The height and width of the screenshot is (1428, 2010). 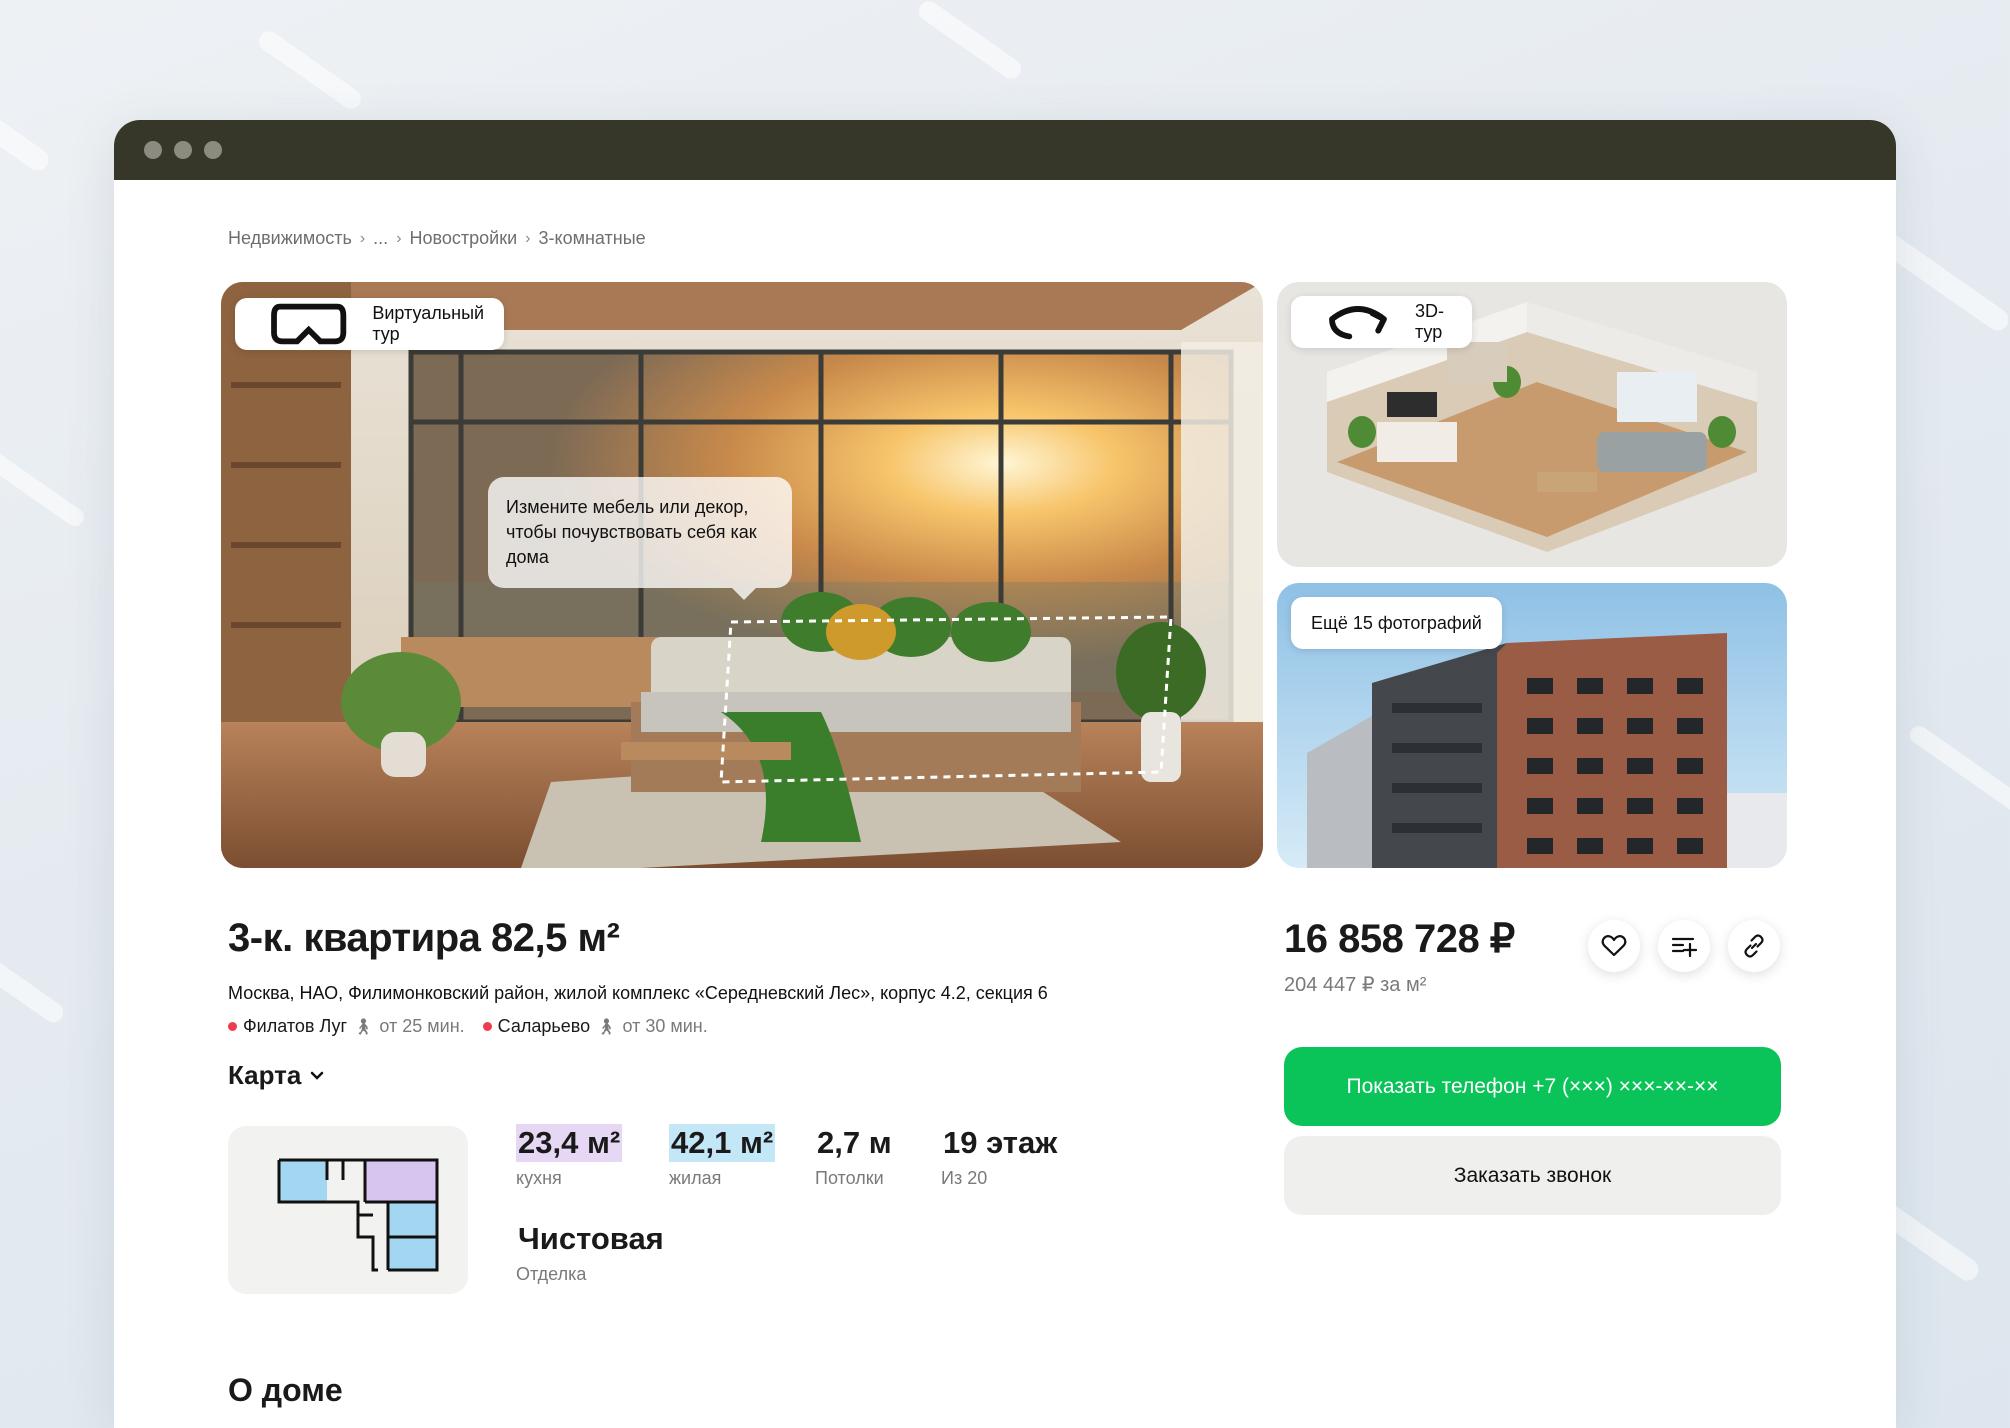 I want to click on window-maximize-dot, so click(x=213, y=150).